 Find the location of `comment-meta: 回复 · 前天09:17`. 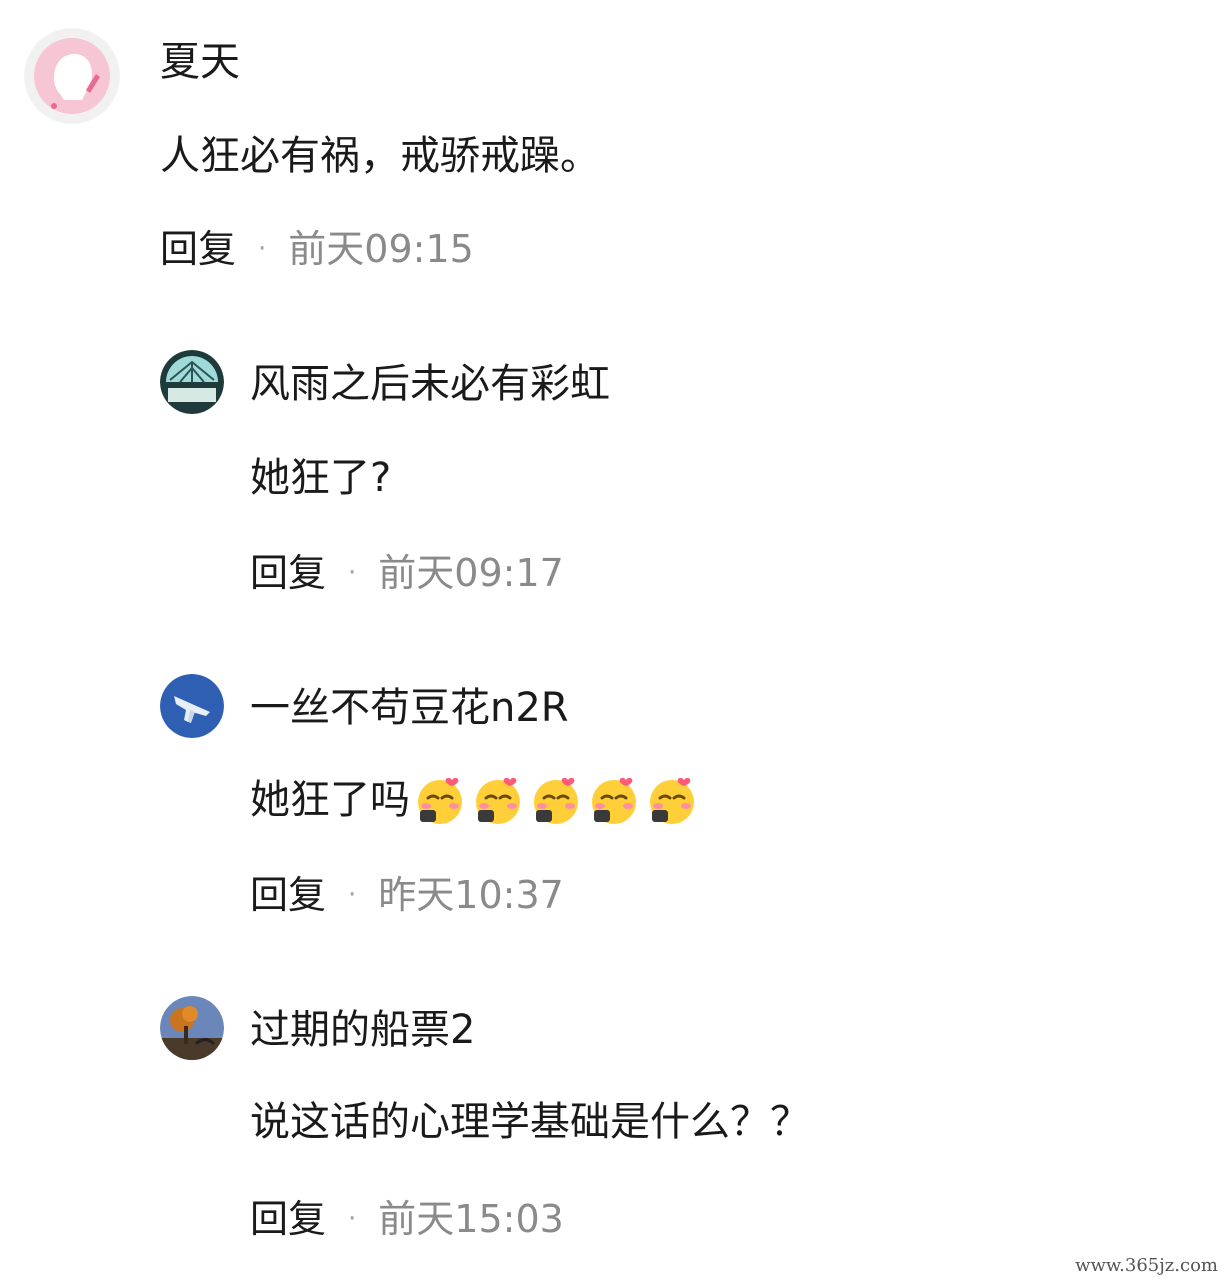

comment-meta: 回复 · 前天09:17 is located at coordinates (407, 573).